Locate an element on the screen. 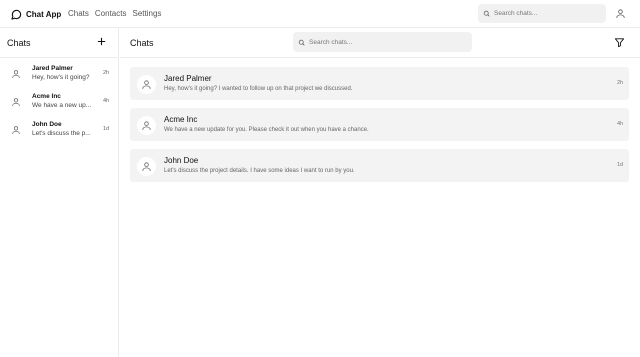 The height and width of the screenshot is (357, 640). chat-time: 1d is located at coordinates (106, 129).